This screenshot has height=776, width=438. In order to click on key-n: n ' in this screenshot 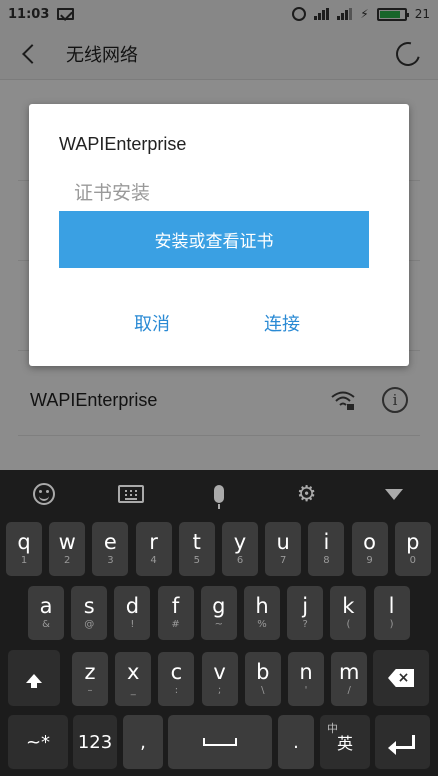, I will do `click(306, 679)`.